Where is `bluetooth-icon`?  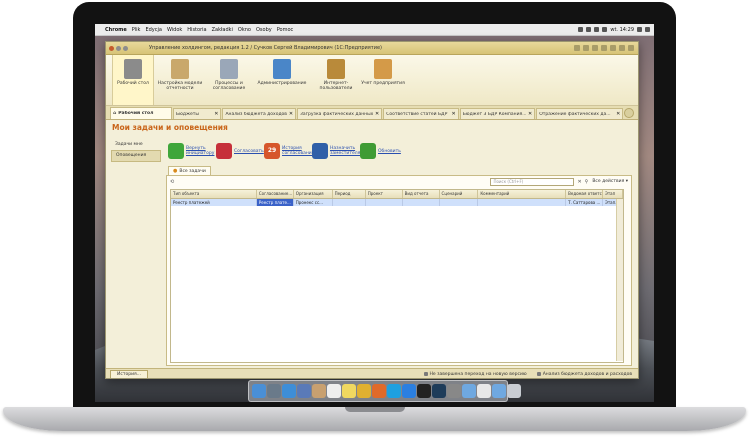
bluetooth-icon is located at coordinates (589, 29).